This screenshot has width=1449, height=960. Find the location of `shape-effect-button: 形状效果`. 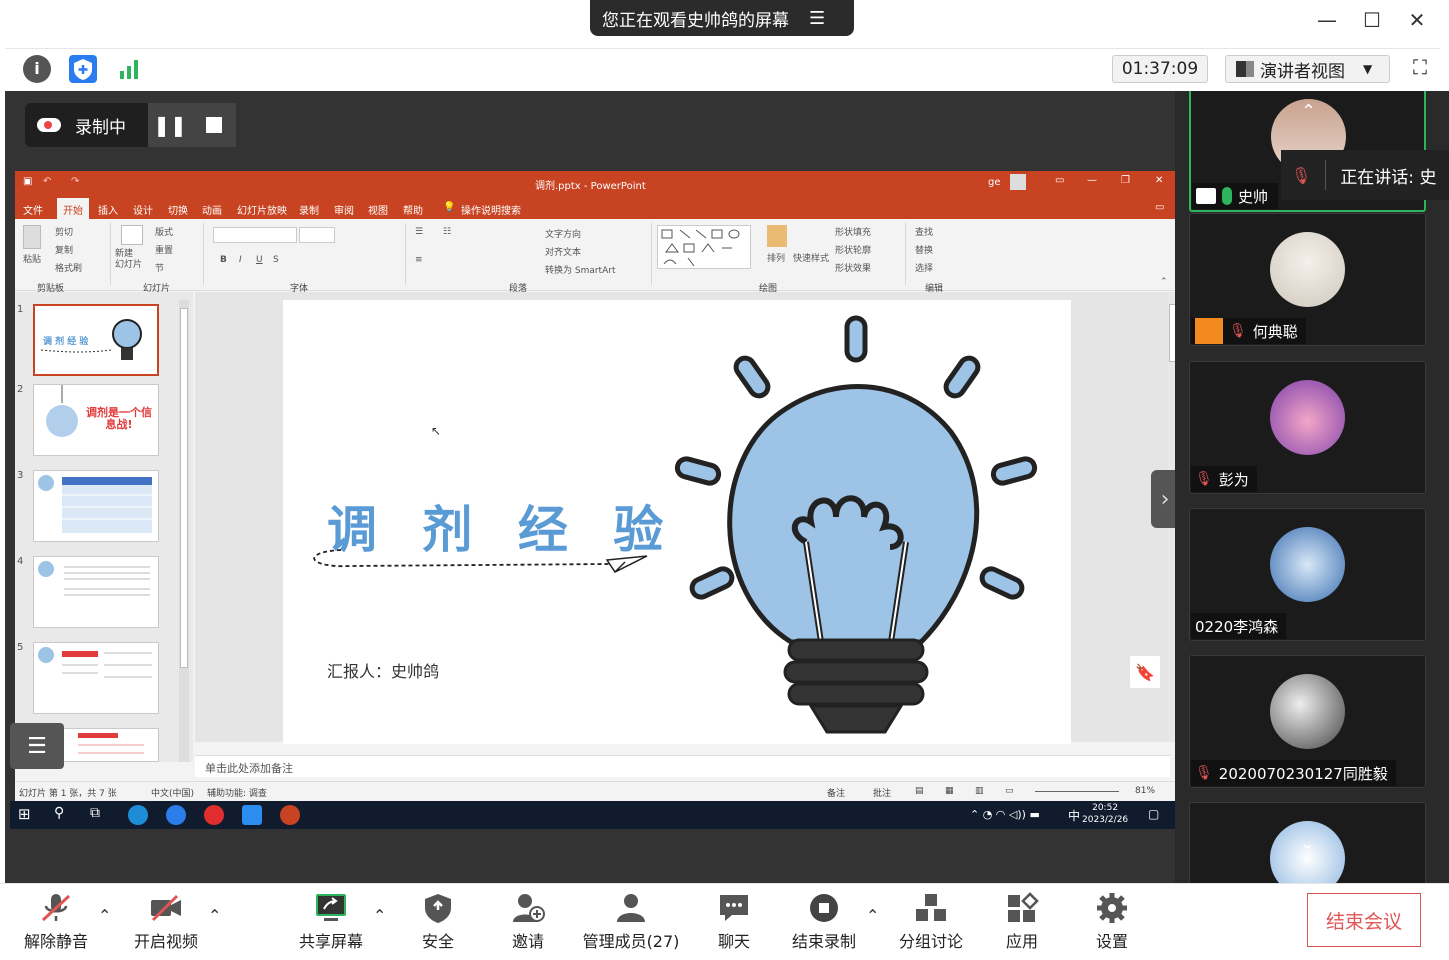

shape-effect-button: 形状效果 is located at coordinates (853, 267).